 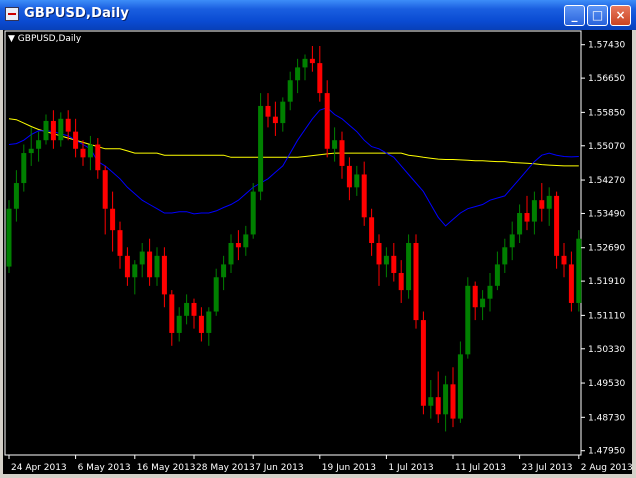 I want to click on x-tick-label: 2 Aug 2013, so click(x=606, y=468).